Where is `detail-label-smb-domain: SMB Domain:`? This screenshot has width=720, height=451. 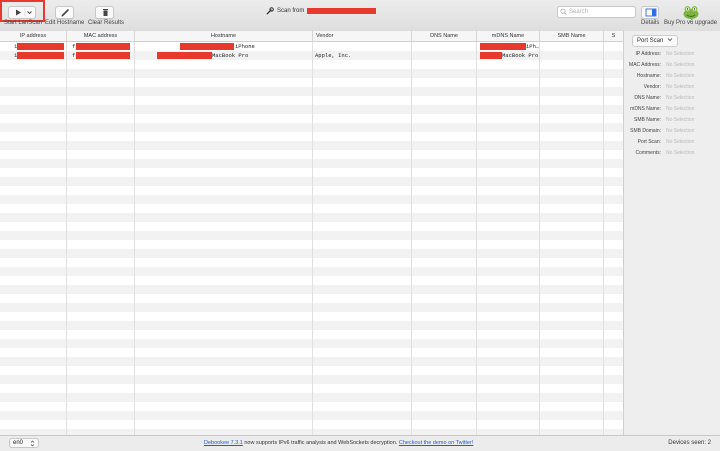
detail-label-smb-domain: SMB Domain: is located at coordinates (645, 131).